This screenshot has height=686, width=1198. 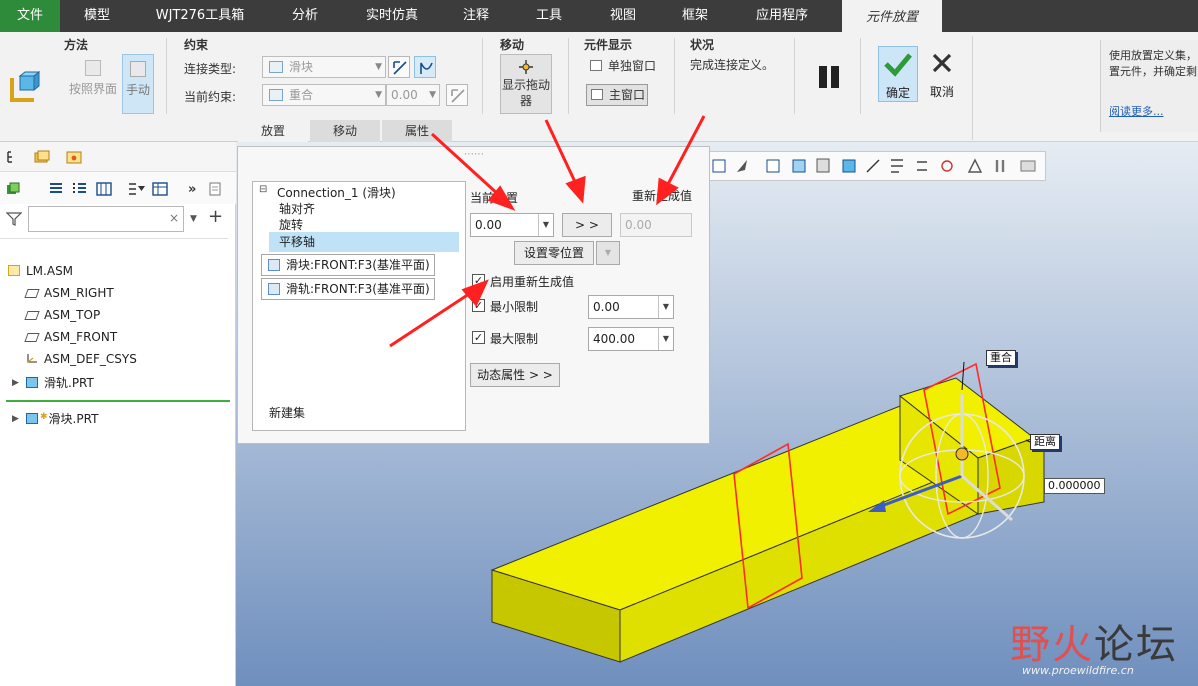 What do you see at coordinates (74, 157) in the screenshot?
I see `favorites-tab-icon` at bounding box center [74, 157].